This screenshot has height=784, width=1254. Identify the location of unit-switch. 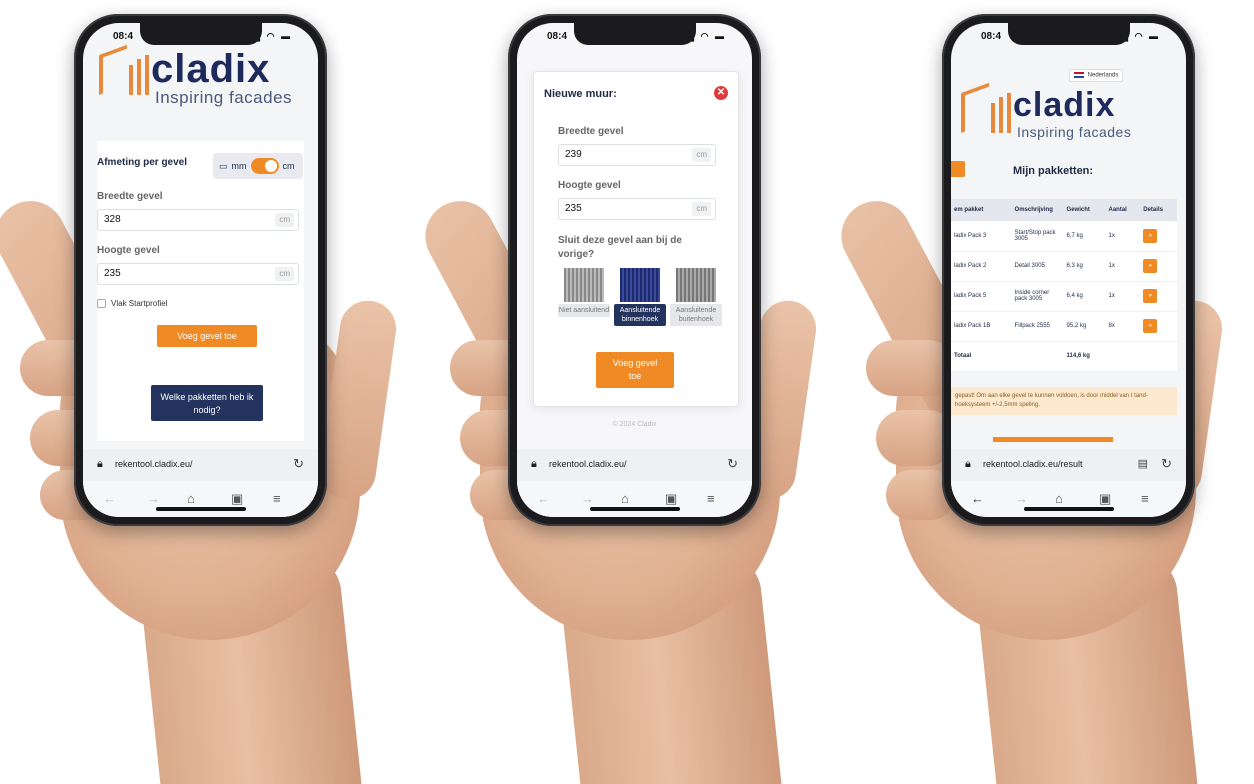
(264, 166).